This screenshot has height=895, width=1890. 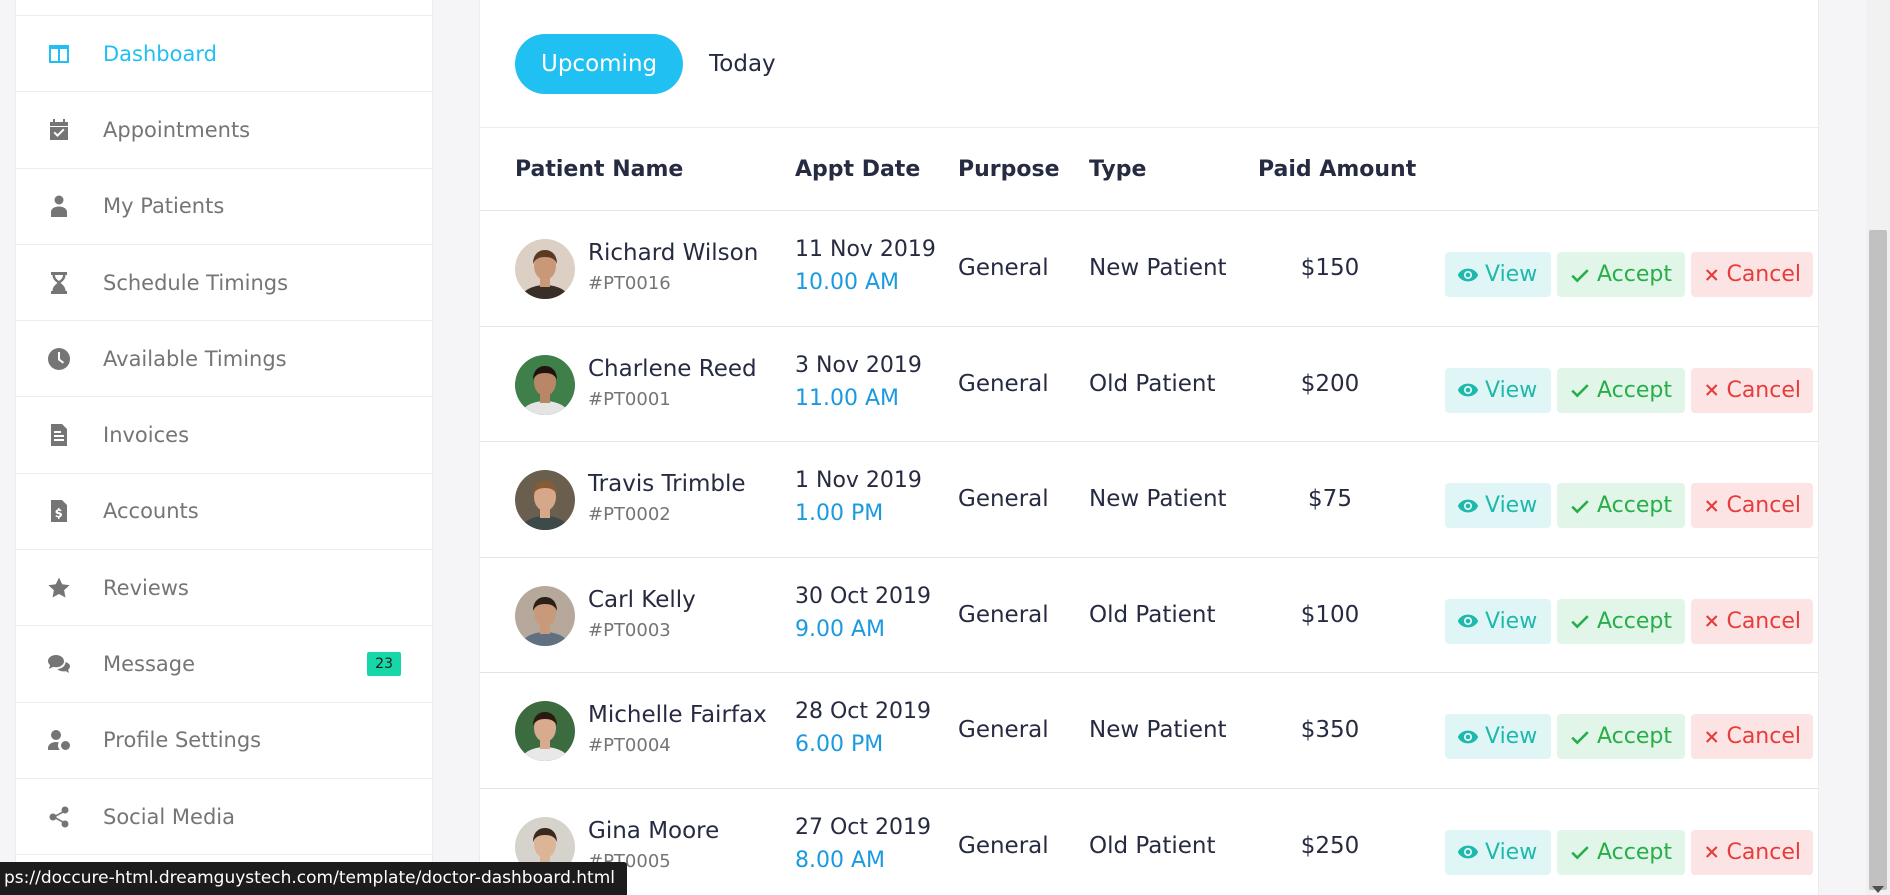 I want to click on appt-time: 8.00 AM, so click(x=840, y=860).